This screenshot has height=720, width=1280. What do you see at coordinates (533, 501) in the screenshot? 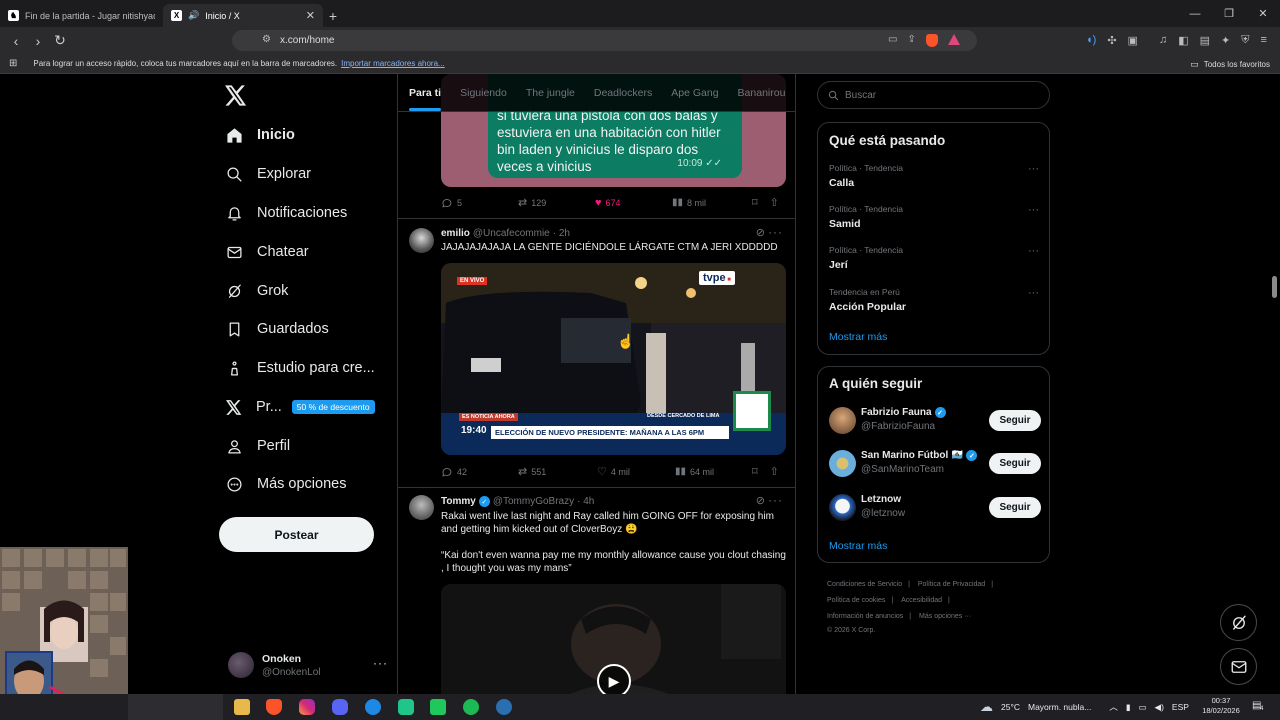
I see `tweet-handle: @TommyGoBrazy` at bounding box center [533, 501].